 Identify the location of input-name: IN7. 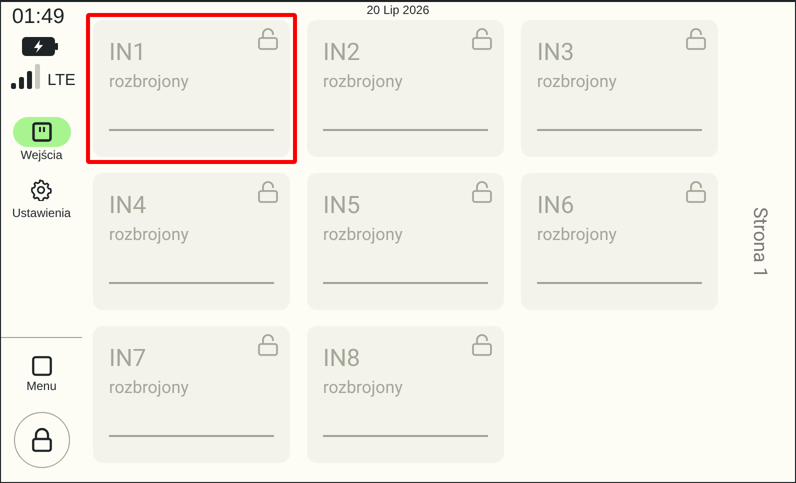
(127, 358).